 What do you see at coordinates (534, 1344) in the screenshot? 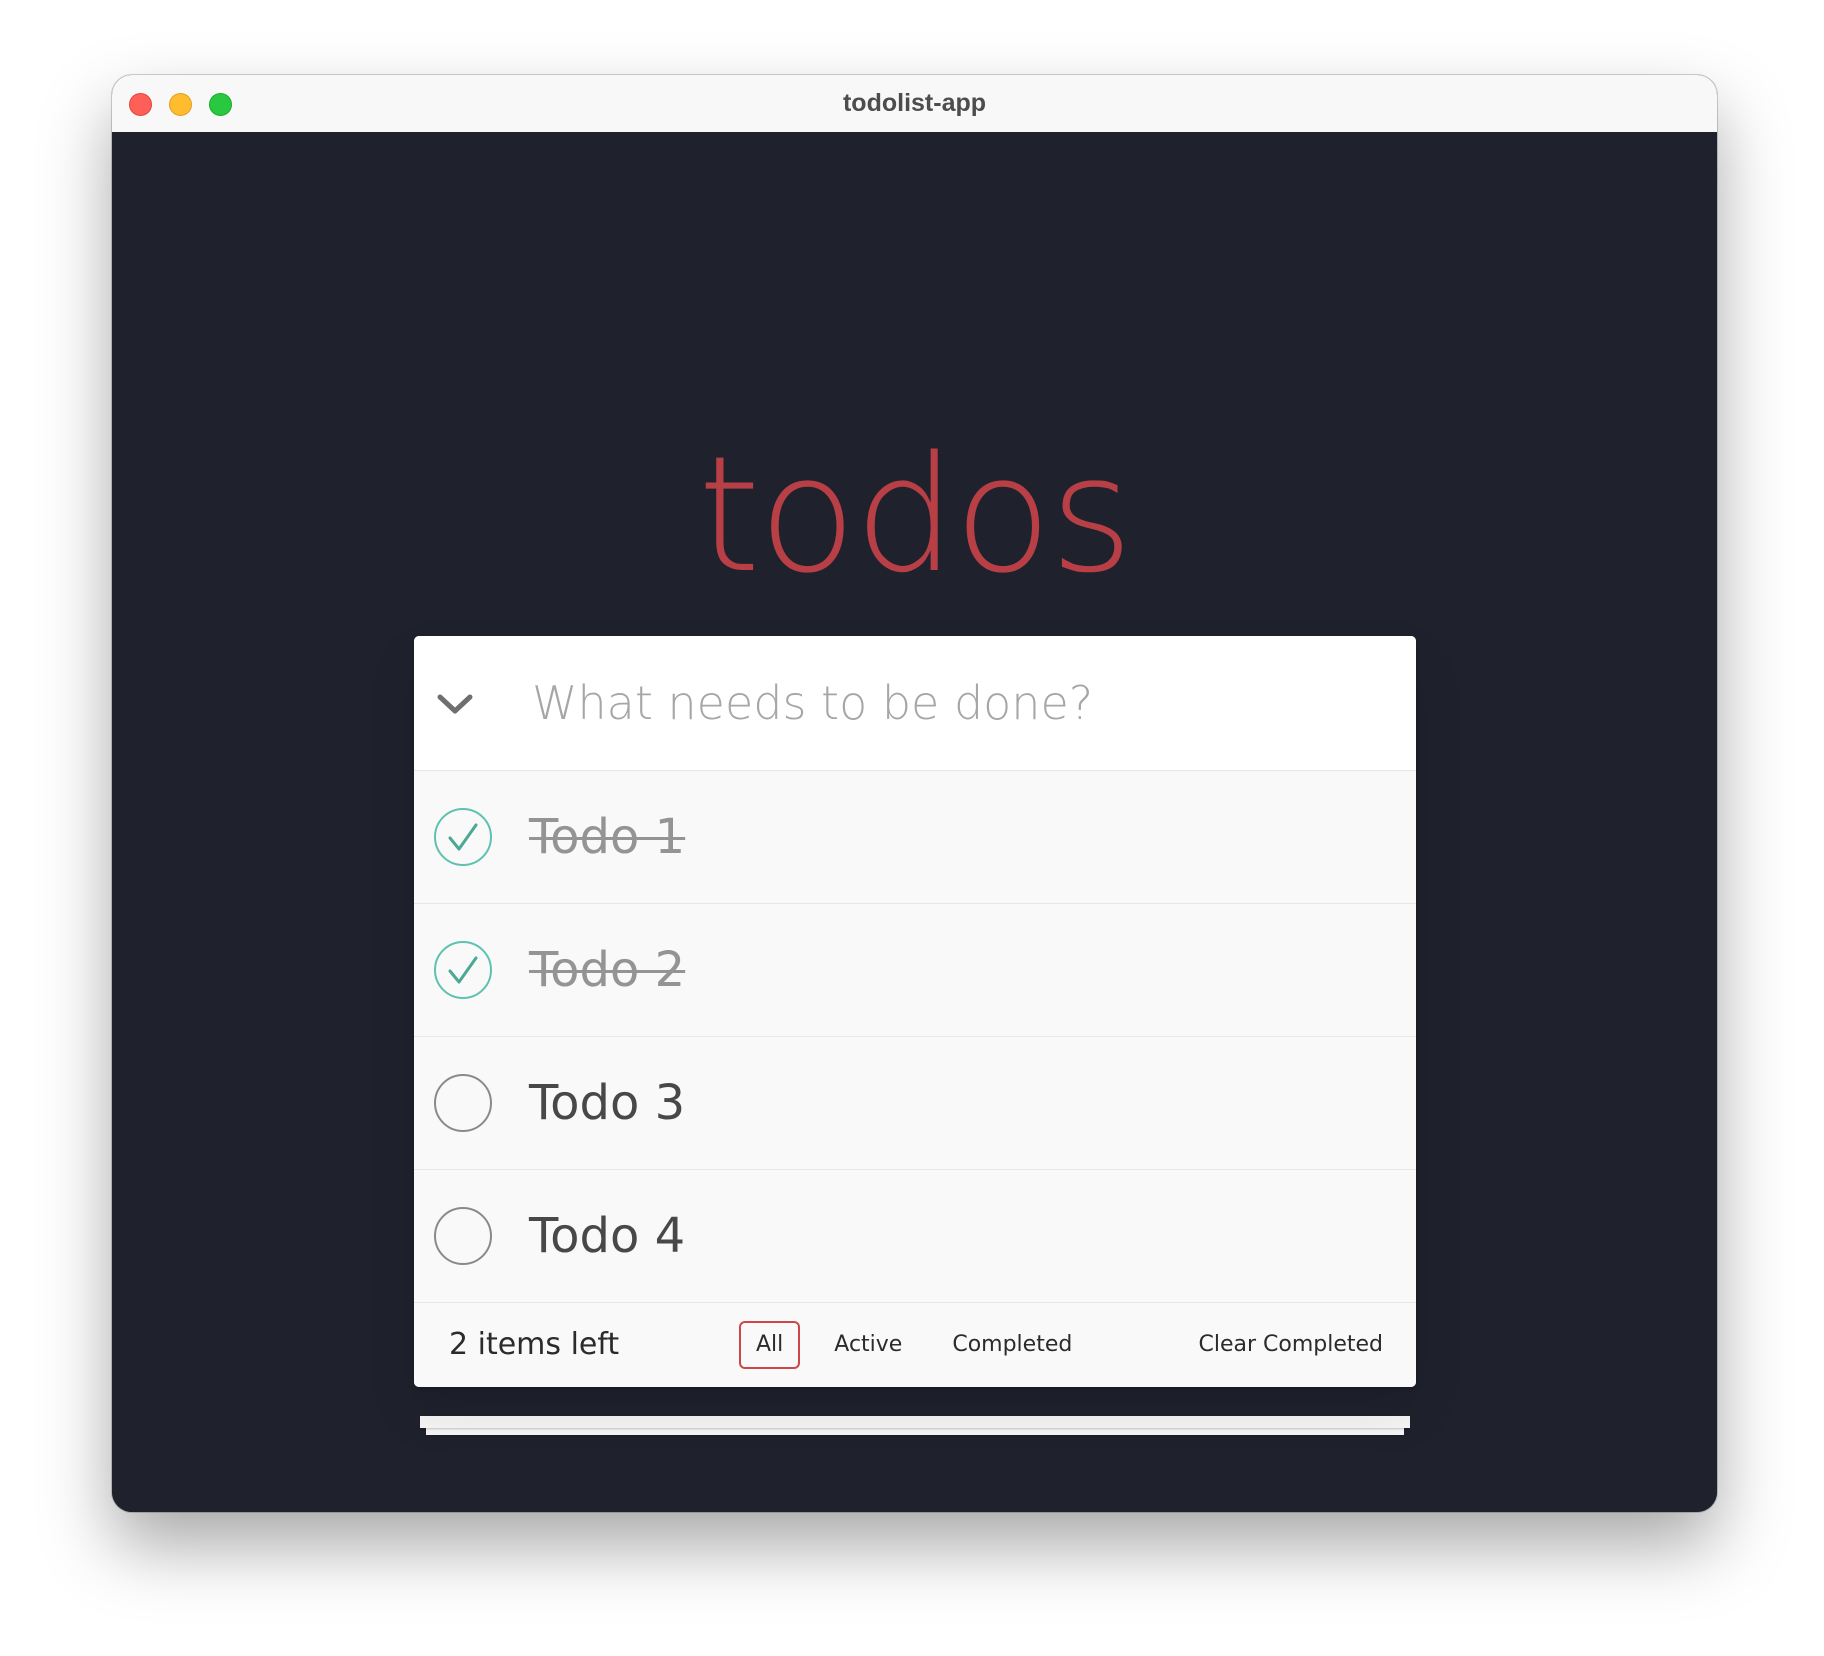
I see `items-left-count: 2 items left` at bounding box center [534, 1344].